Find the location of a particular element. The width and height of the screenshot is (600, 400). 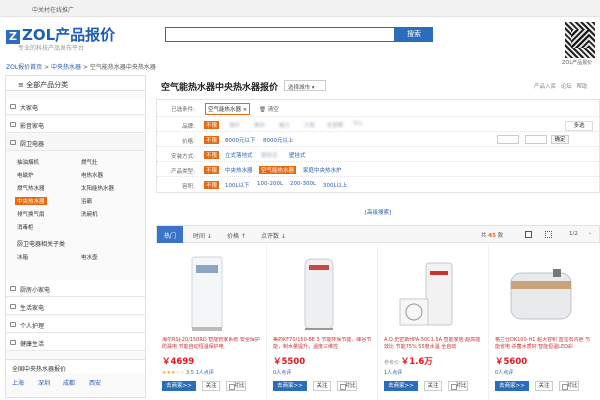

city-link: 西安 is located at coordinates (95, 382).